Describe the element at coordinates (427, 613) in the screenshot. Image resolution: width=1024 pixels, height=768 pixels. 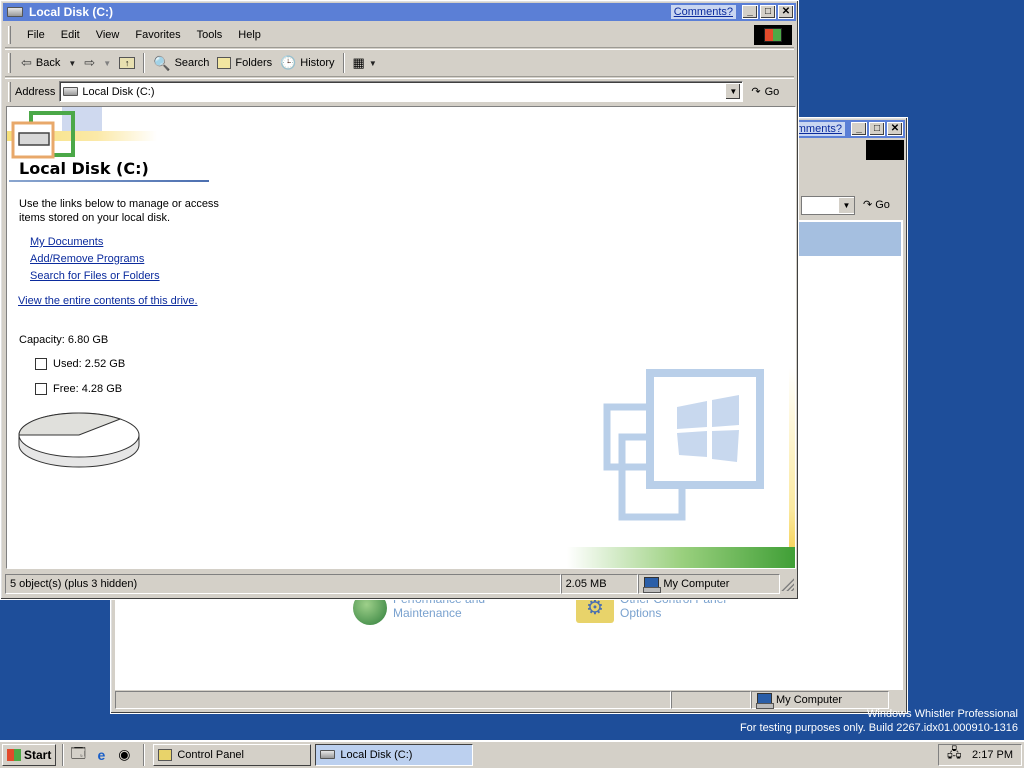
I see `category-performance-label-2: Maintenance` at that location.